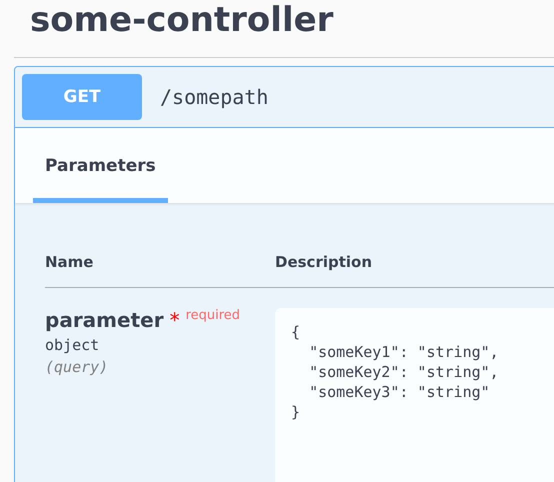  Describe the element at coordinates (214, 97) in the screenshot. I see `endpoint-path: /somepath` at that location.